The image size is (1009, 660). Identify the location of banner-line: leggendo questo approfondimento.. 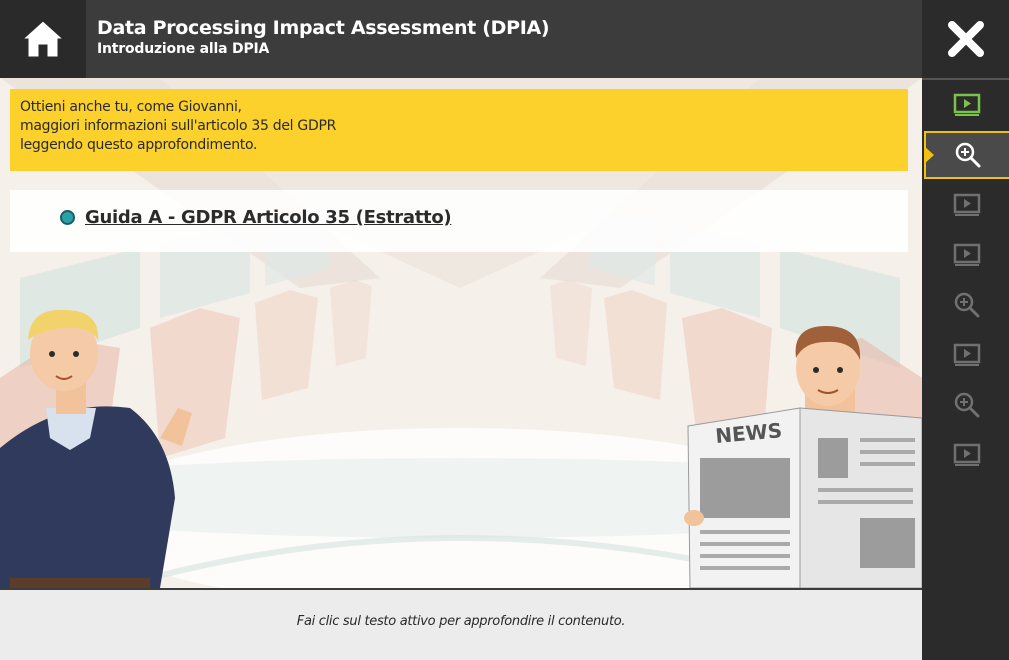
(139, 145).